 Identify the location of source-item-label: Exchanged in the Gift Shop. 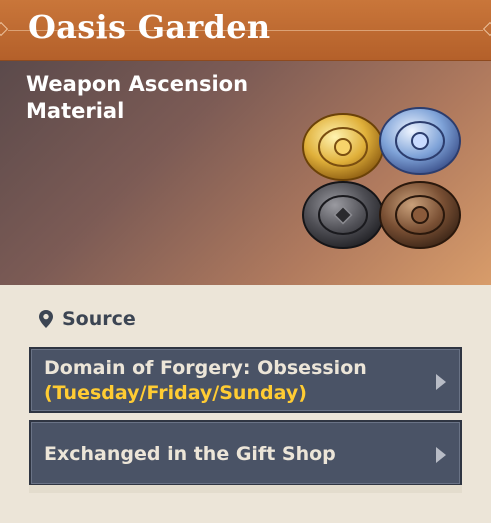
(190, 454).